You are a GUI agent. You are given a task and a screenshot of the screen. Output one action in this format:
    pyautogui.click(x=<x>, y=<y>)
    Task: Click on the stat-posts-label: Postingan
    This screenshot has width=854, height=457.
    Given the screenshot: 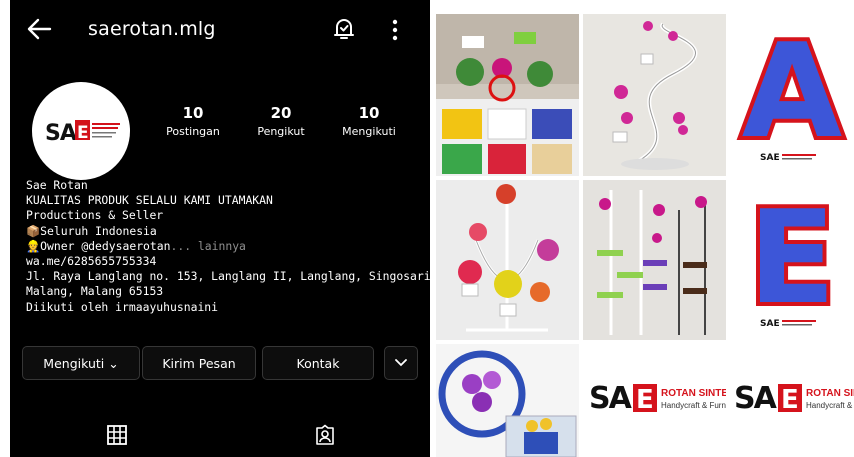 What is the action you would take?
    pyautogui.click(x=193, y=131)
    